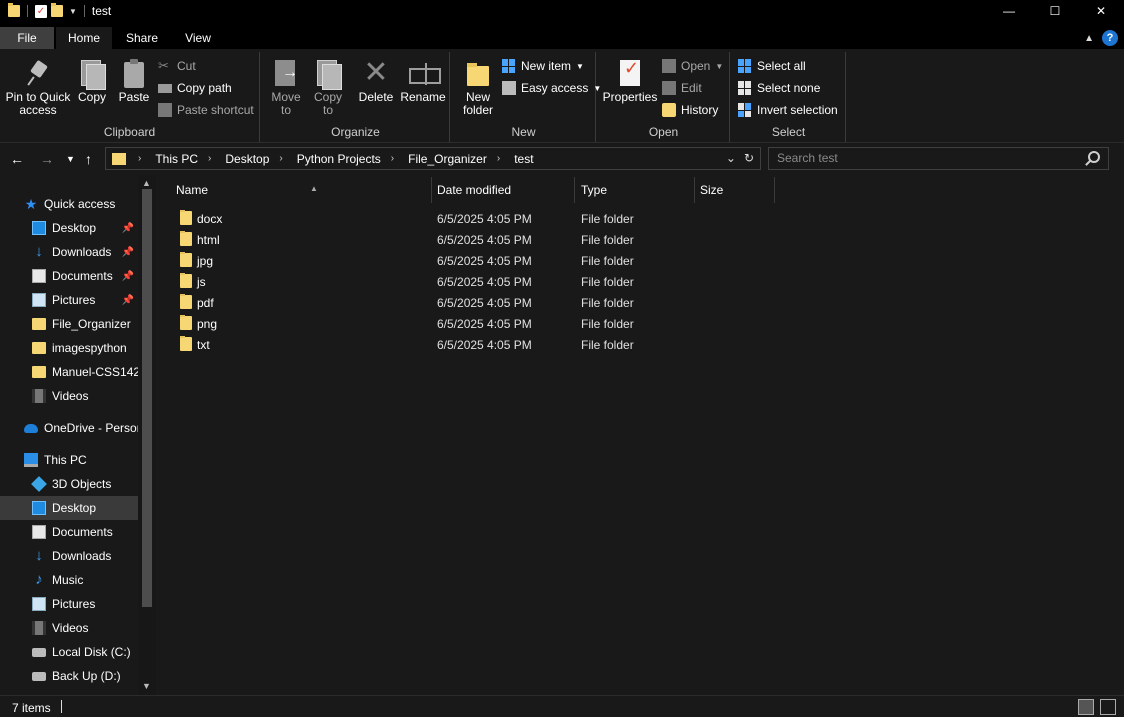  Describe the element at coordinates (176, 159) in the screenshot. I see `breadcrumb-this-pc: This PC` at that location.